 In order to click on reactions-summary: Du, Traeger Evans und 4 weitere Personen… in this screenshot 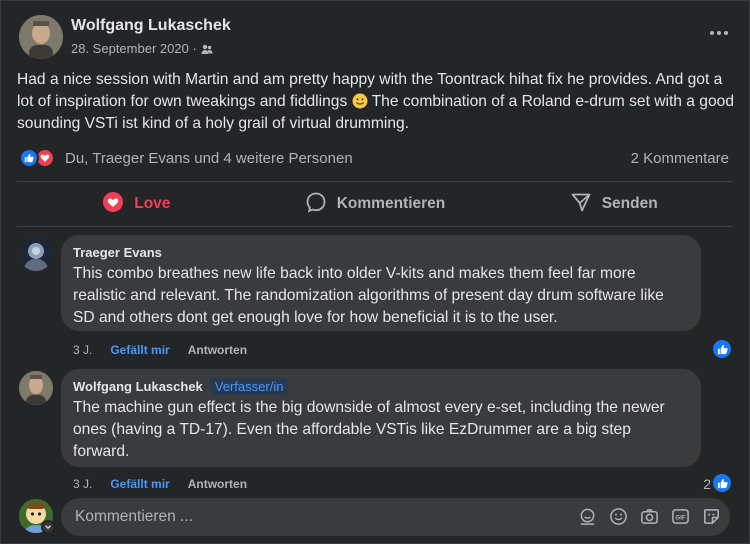, I will do `click(375, 158)`.